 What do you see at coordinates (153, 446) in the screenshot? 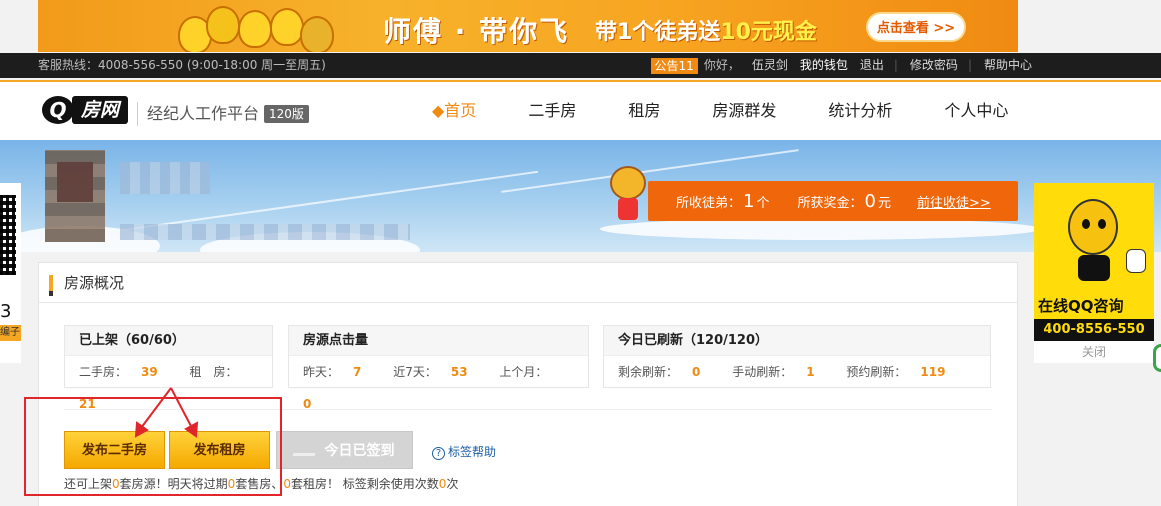
I see `annotation-box` at bounding box center [153, 446].